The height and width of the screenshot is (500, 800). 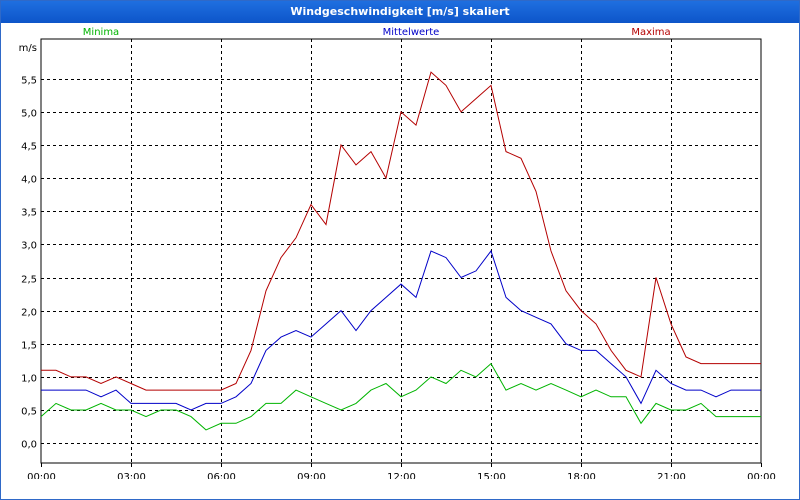 What do you see at coordinates (311, 475) in the screenshot?
I see `x-tick-time: 09:00` at bounding box center [311, 475].